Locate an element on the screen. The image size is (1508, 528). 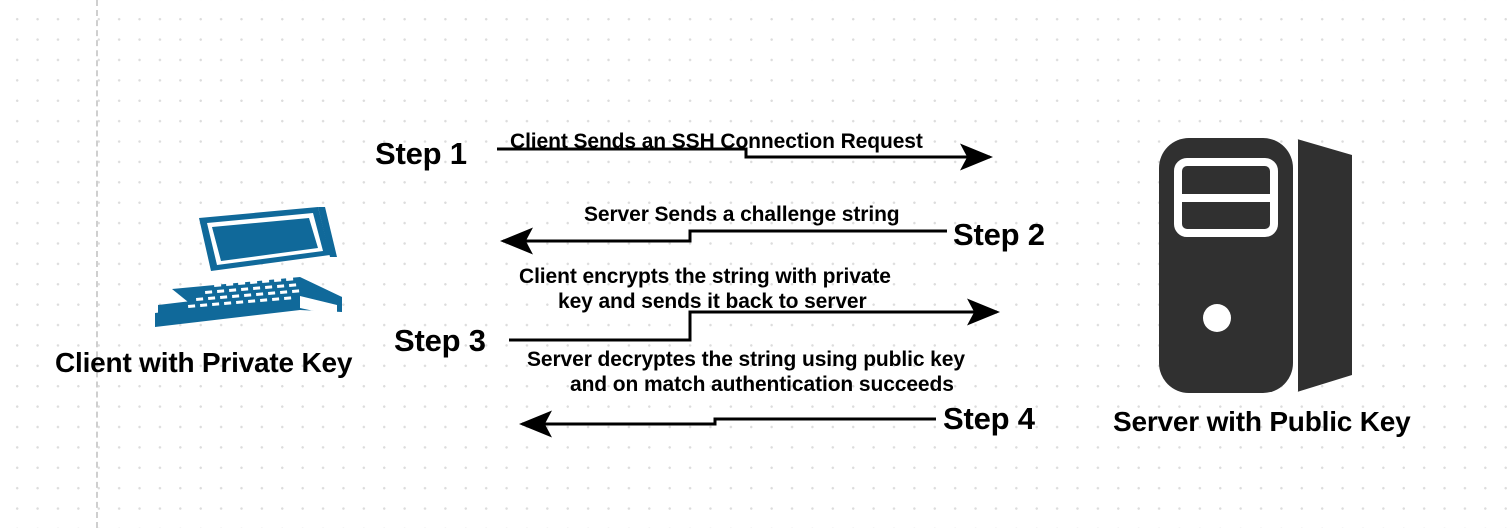
client-node-label: Client with Private Key is located at coordinates (204, 362).